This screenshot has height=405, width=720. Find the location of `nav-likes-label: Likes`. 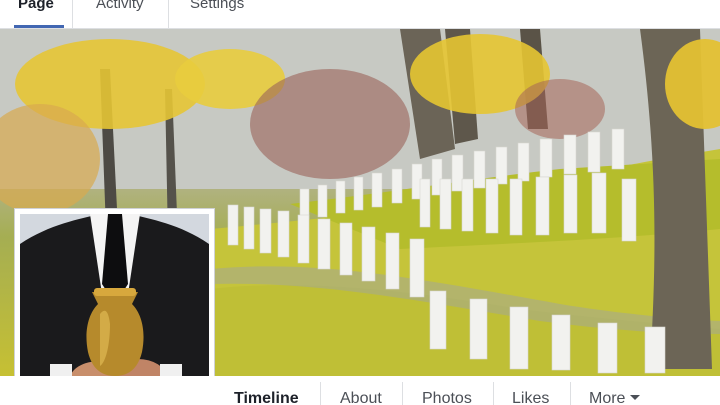

nav-likes-label: Likes is located at coordinates (531, 397).